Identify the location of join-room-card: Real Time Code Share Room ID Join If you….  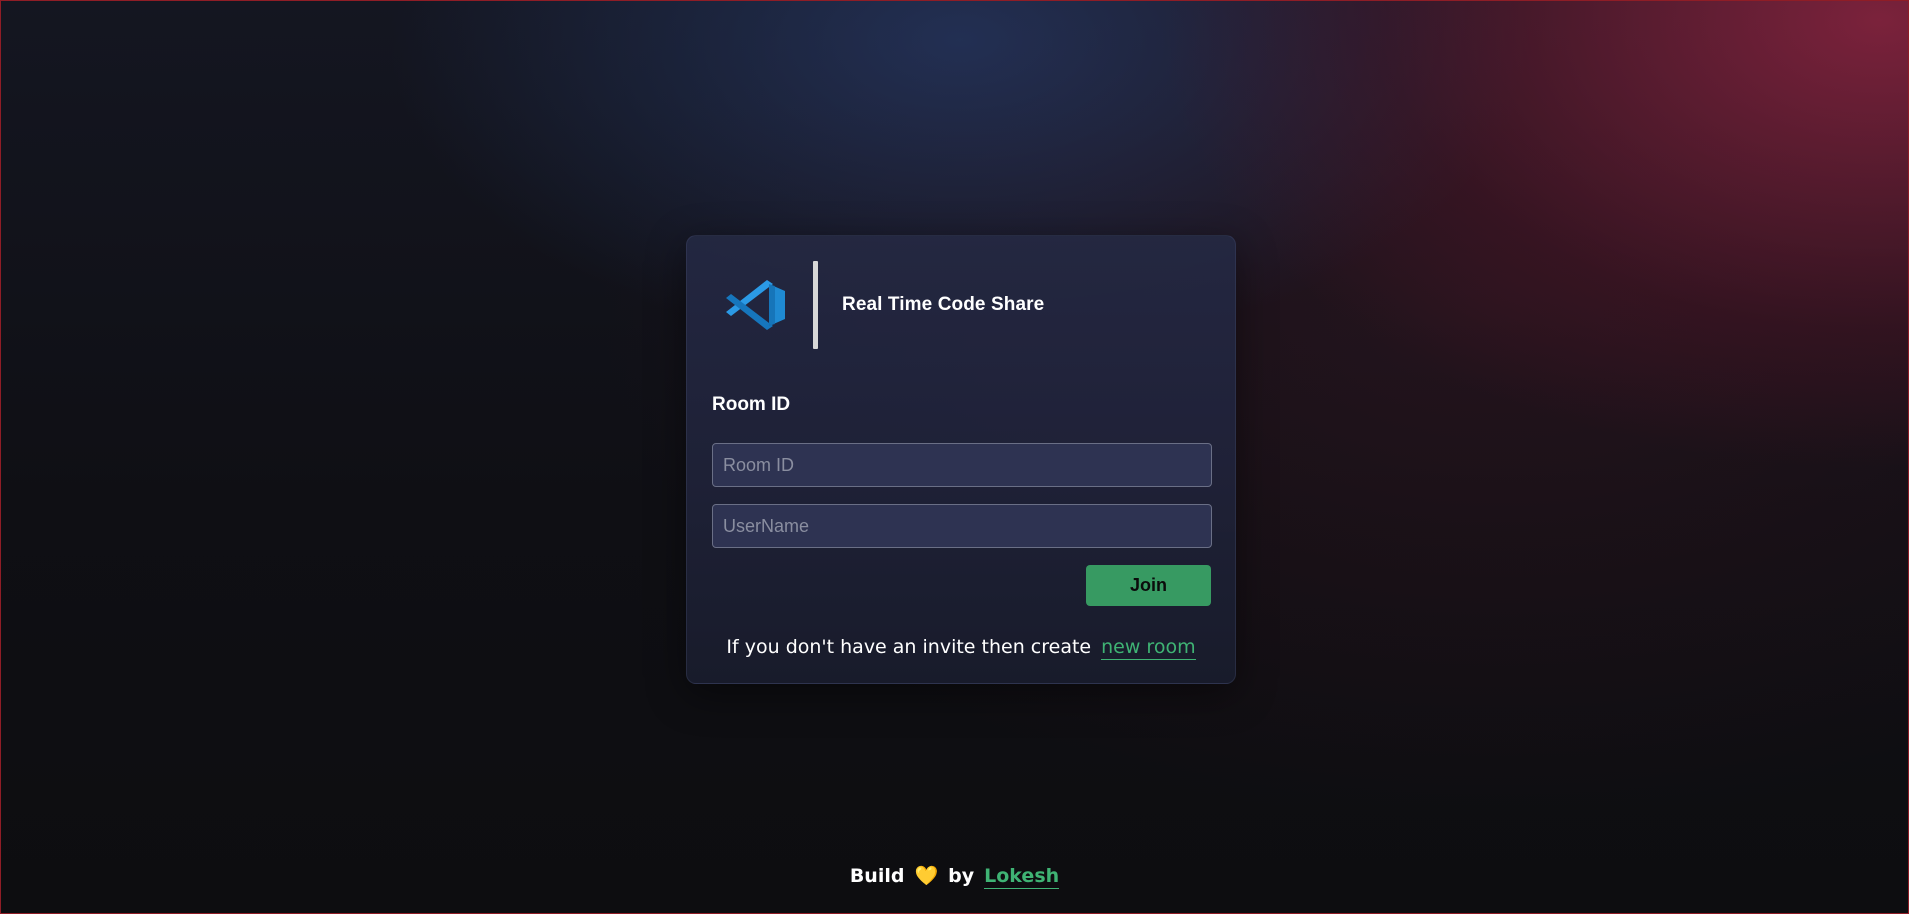
(961, 459).